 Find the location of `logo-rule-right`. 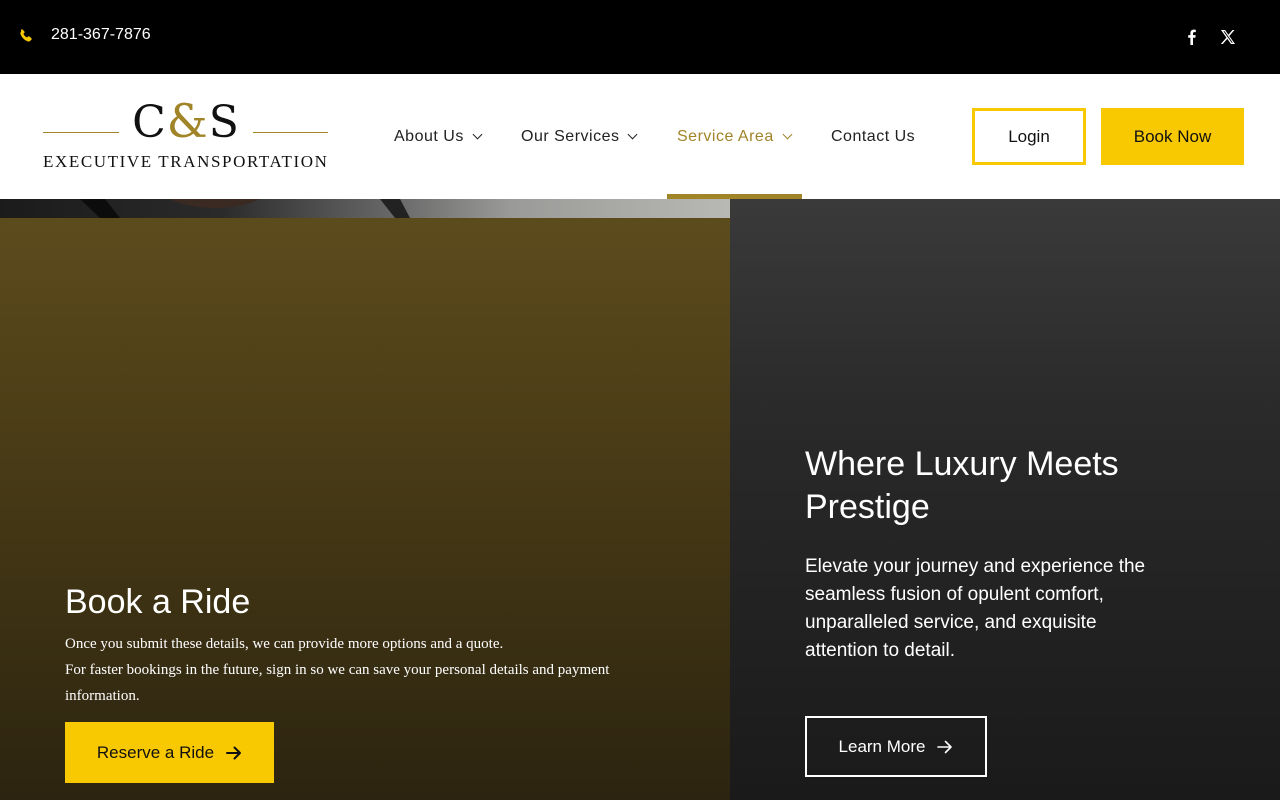

logo-rule-right is located at coordinates (290, 132).